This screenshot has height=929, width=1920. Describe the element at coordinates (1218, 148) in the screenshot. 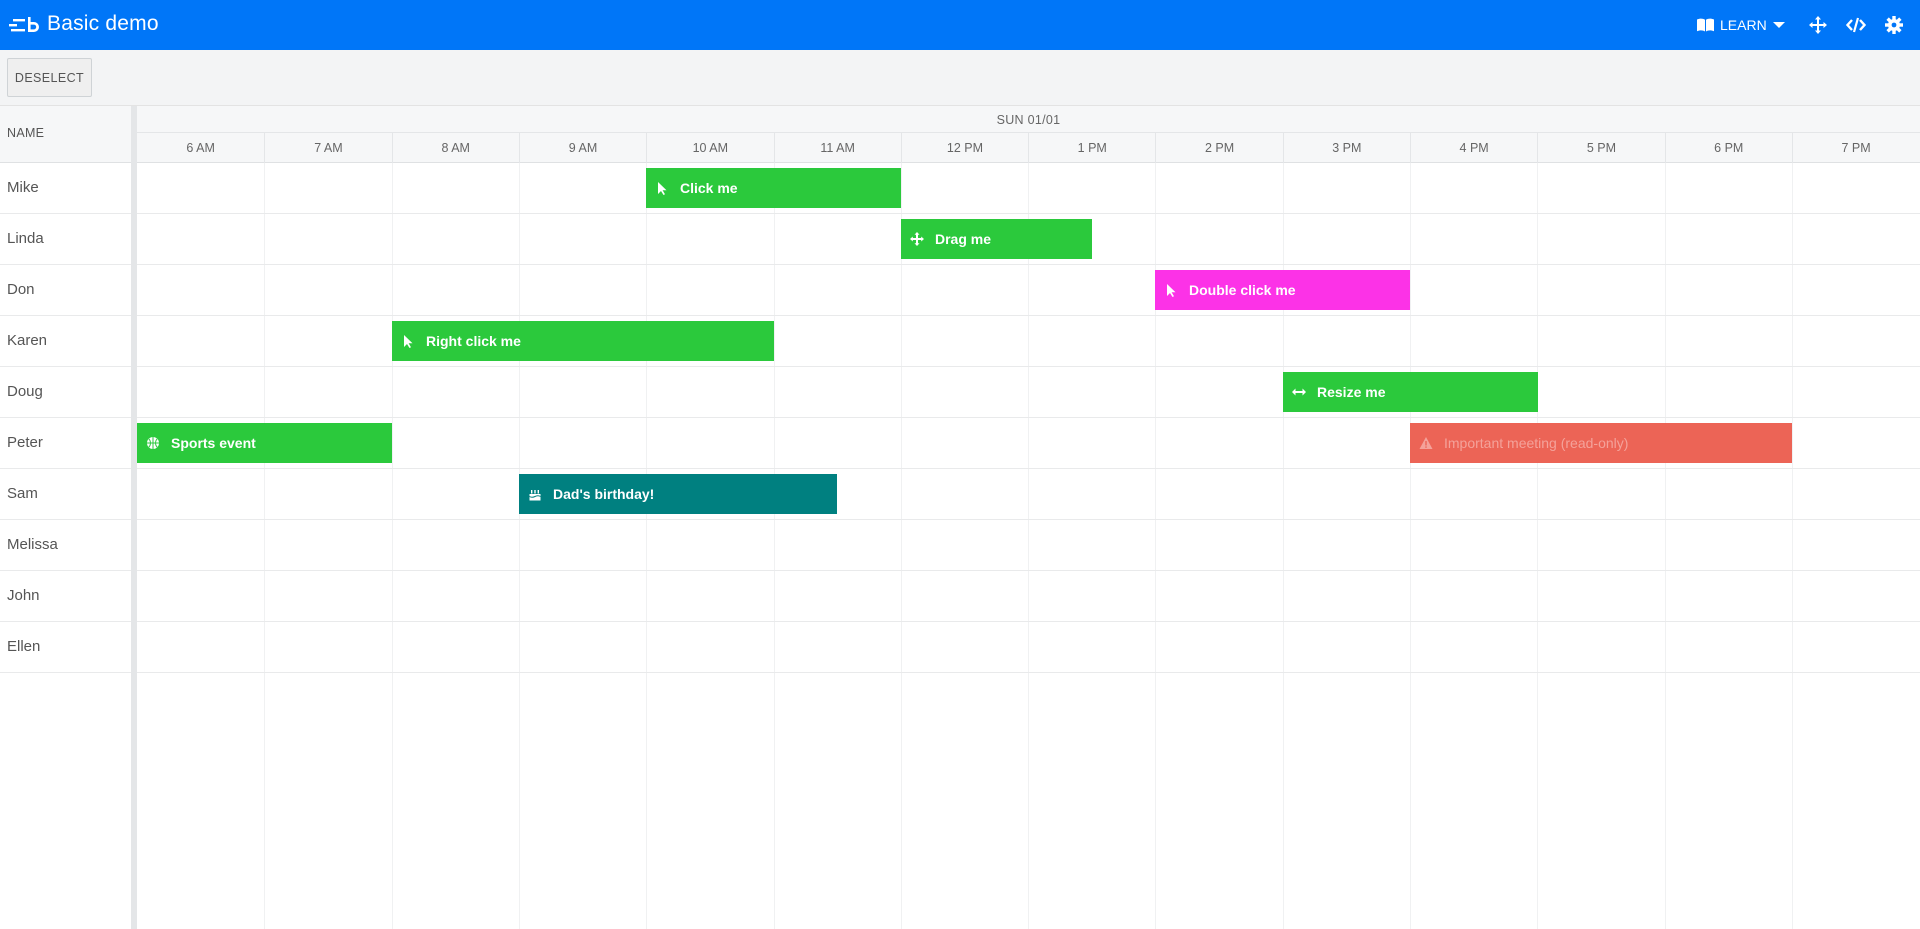

I see `hour-header-cell: 2 PM` at that location.